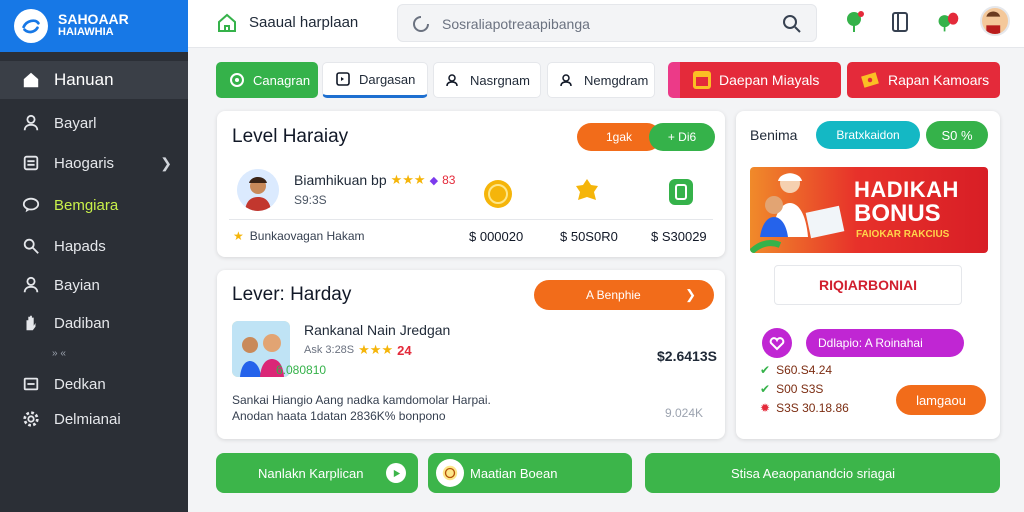 Image resolution: width=1024 pixels, height=512 pixels. I want to click on add-button-label: + Di6, so click(682, 137).